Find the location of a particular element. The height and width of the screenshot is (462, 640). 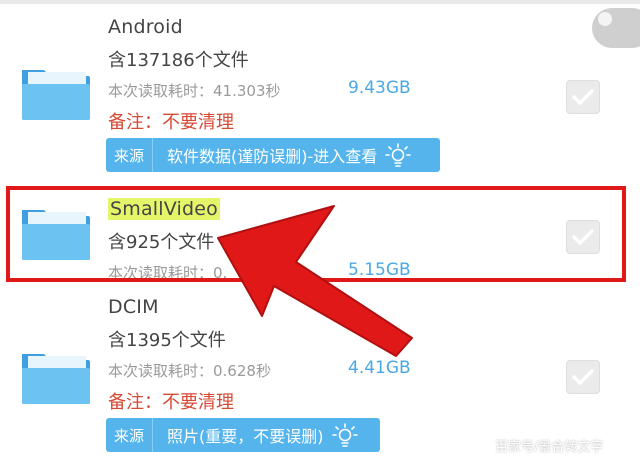

watermark: 百家号/景合转文字 is located at coordinates (549, 447).